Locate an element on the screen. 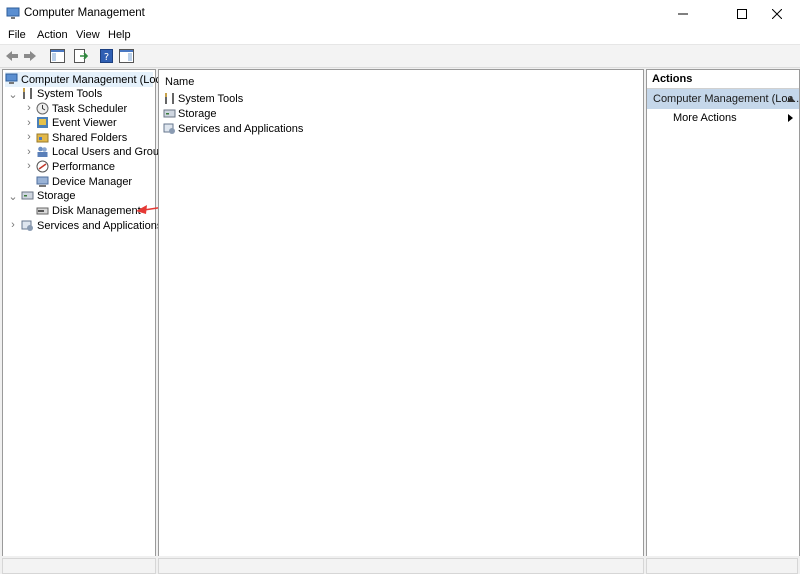 This screenshot has width=800, height=574. menu-file: File is located at coordinates (17, 35).